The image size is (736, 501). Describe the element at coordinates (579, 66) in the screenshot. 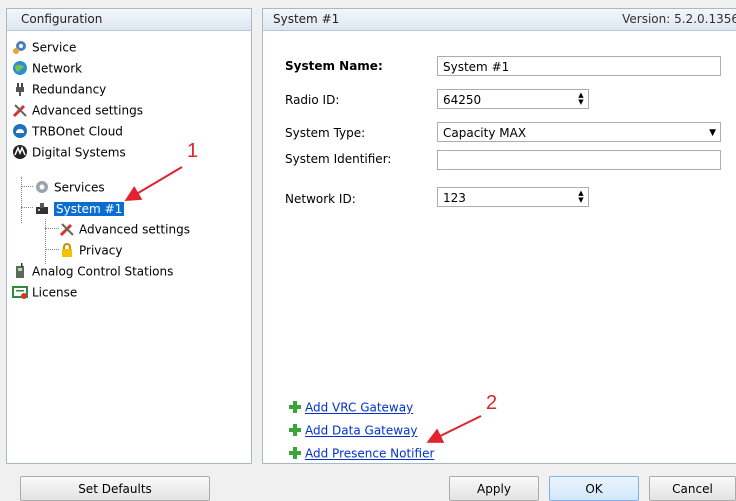

I see `system-name-field: System #1` at that location.